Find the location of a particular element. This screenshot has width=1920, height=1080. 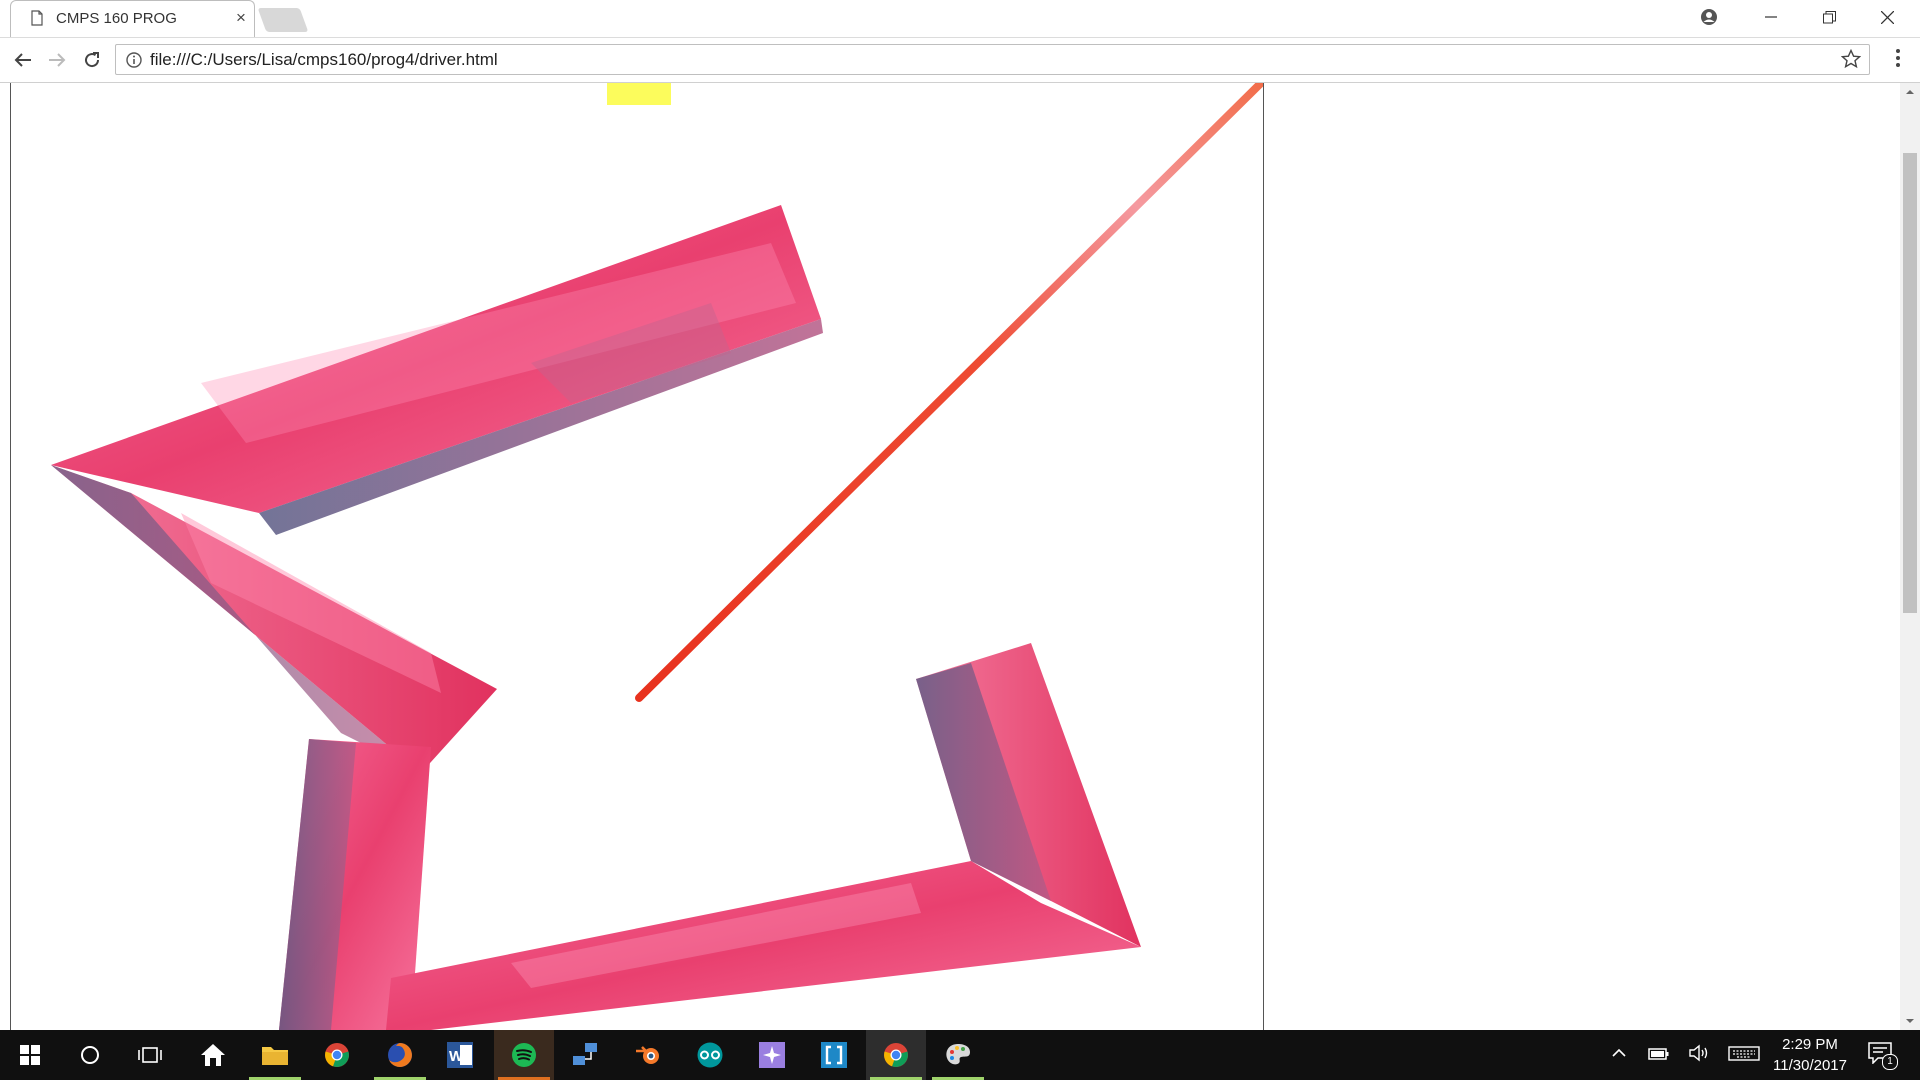

word-icon: W is located at coordinates (460, 1055).